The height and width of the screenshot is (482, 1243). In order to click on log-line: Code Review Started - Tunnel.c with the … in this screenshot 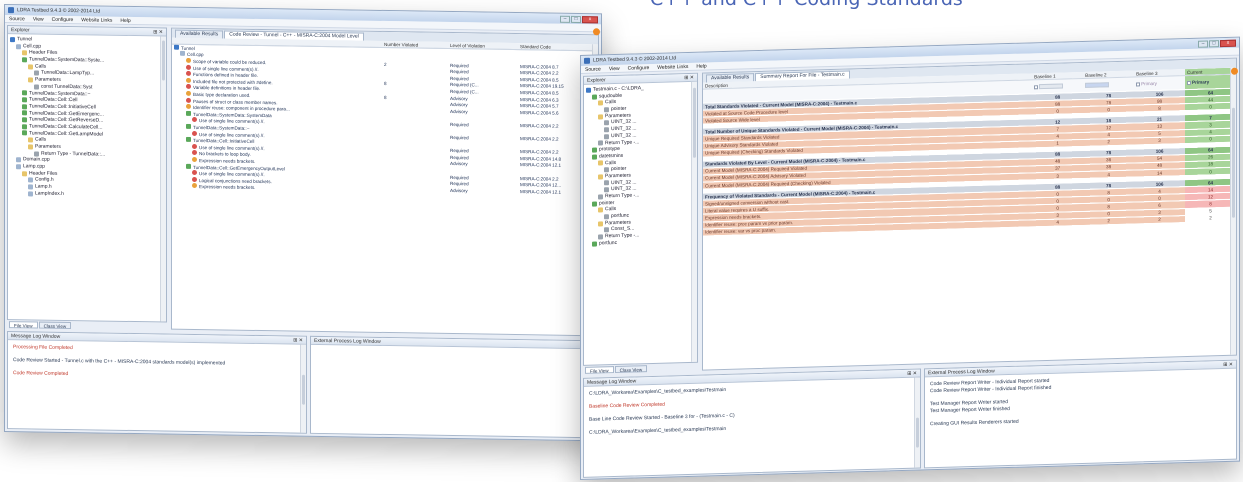, I will do `click(119, 362)`.